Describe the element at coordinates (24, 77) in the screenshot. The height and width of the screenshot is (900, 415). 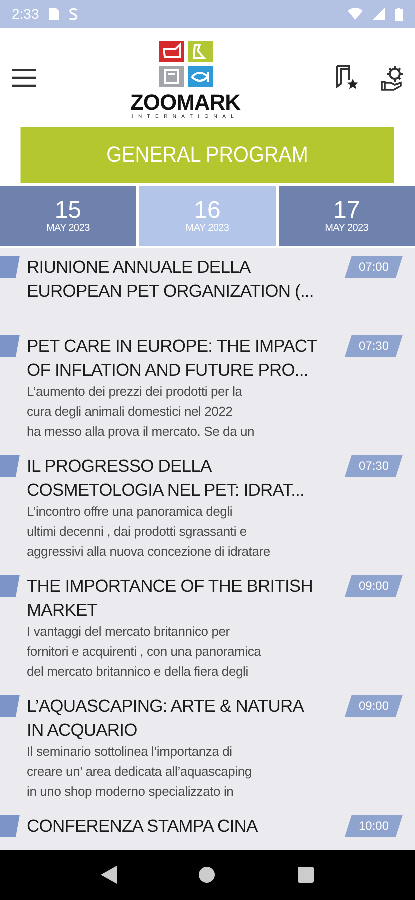
I see `menu-icon` at that location.